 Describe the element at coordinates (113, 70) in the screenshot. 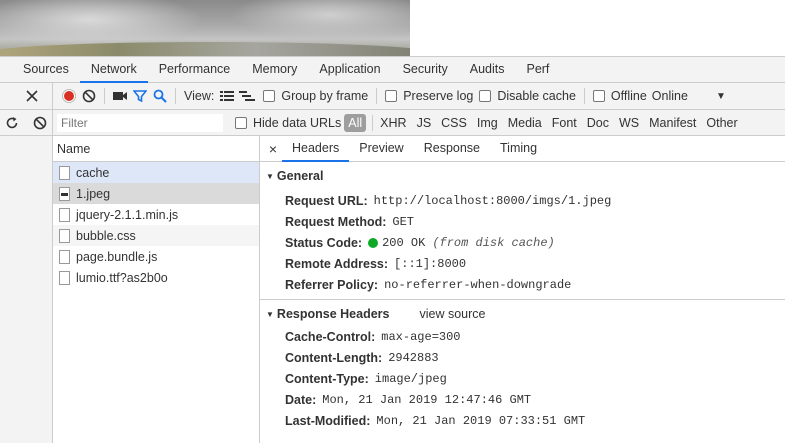

I see `tab-network: Network` at that location.